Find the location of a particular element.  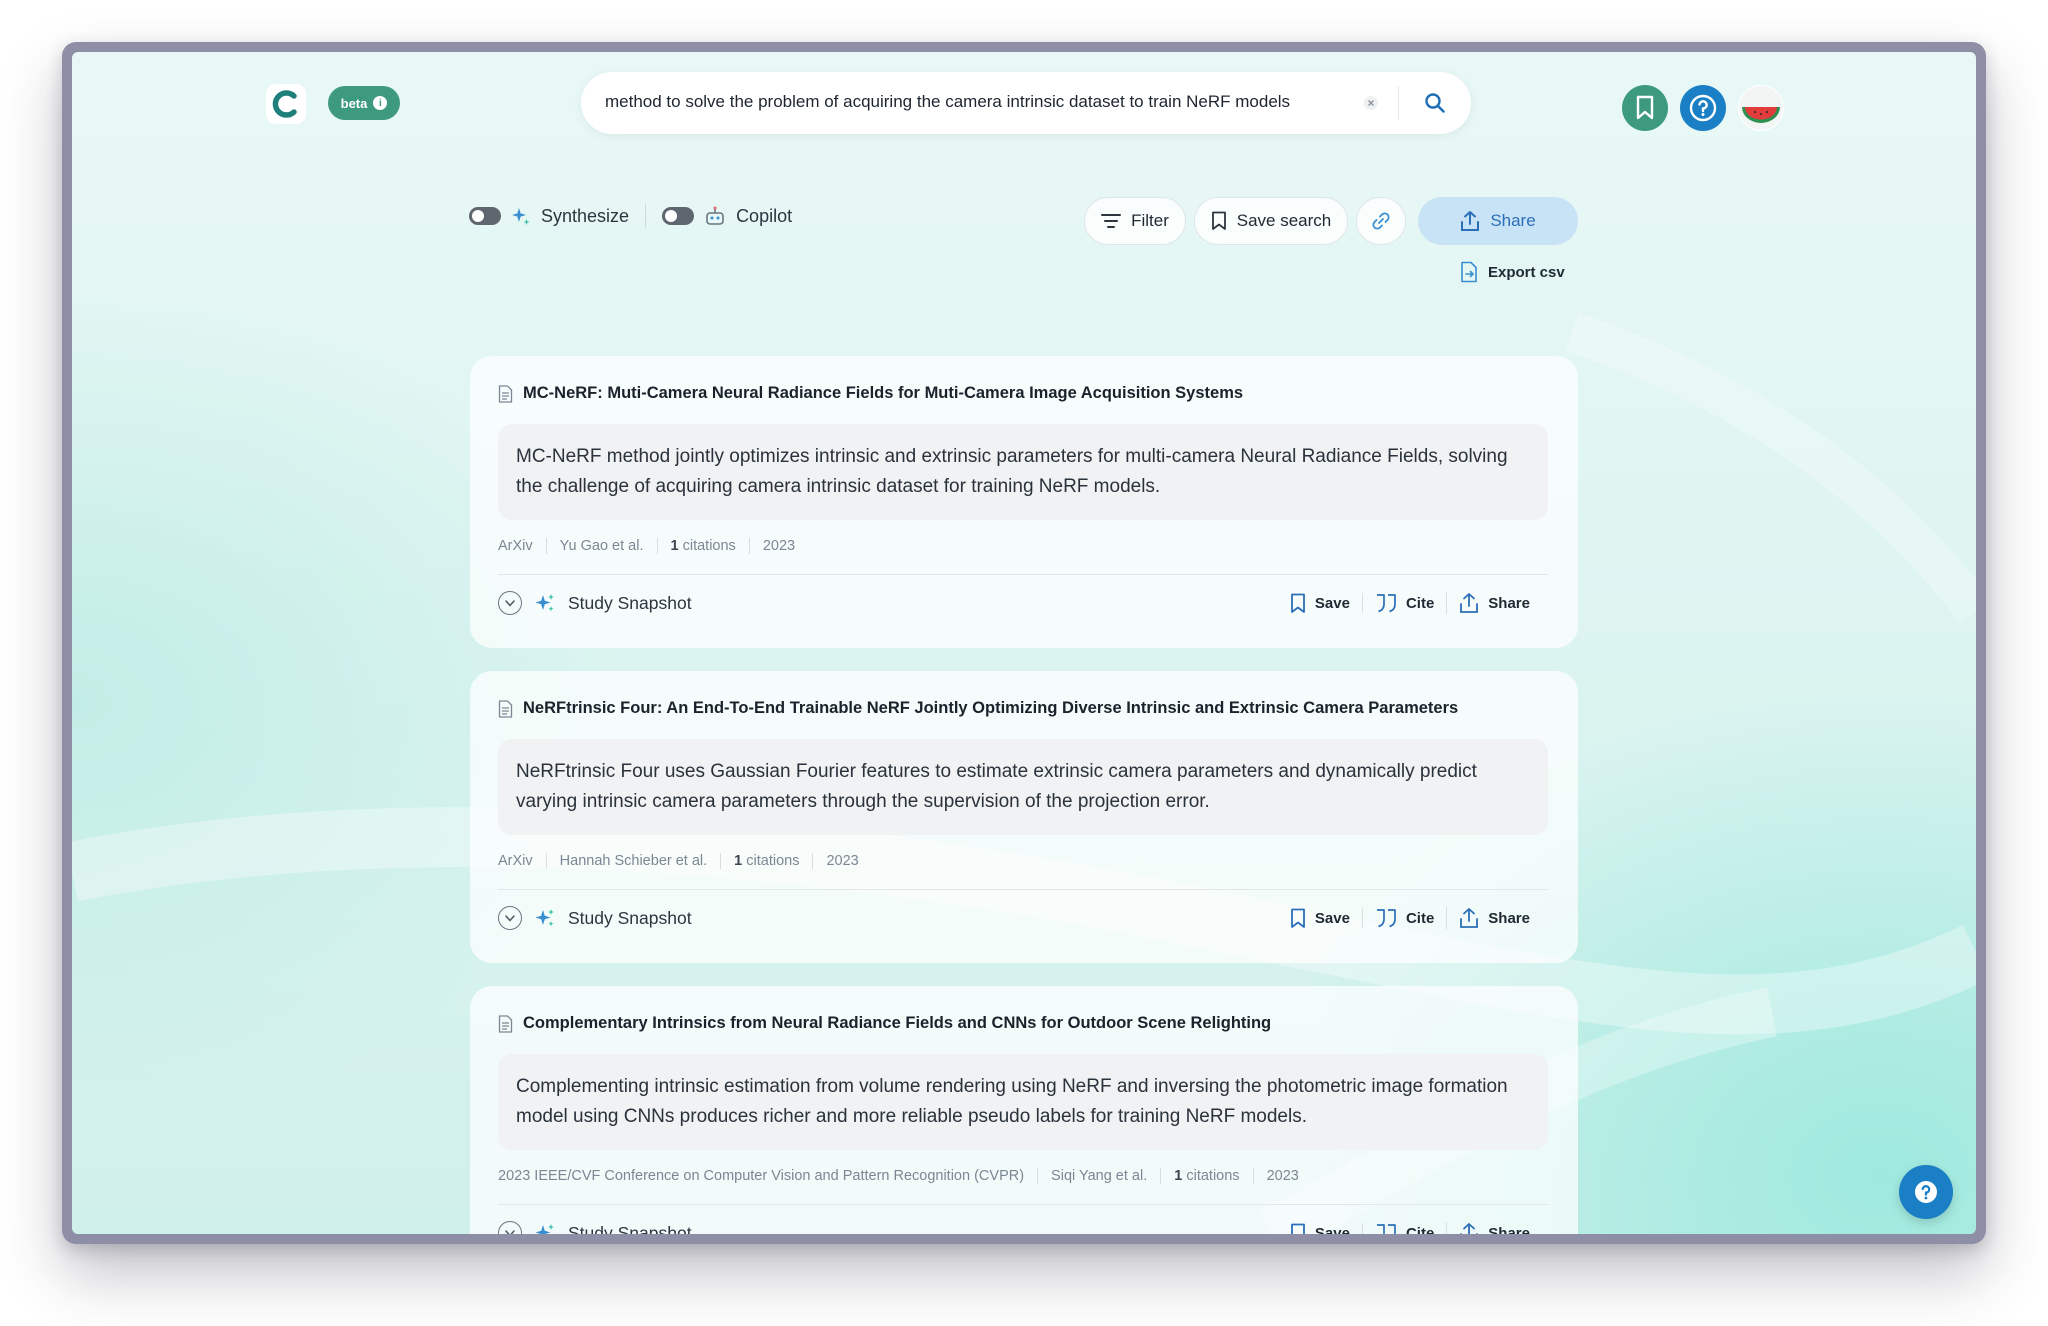

help-button is located at coordinates (1703, 108).